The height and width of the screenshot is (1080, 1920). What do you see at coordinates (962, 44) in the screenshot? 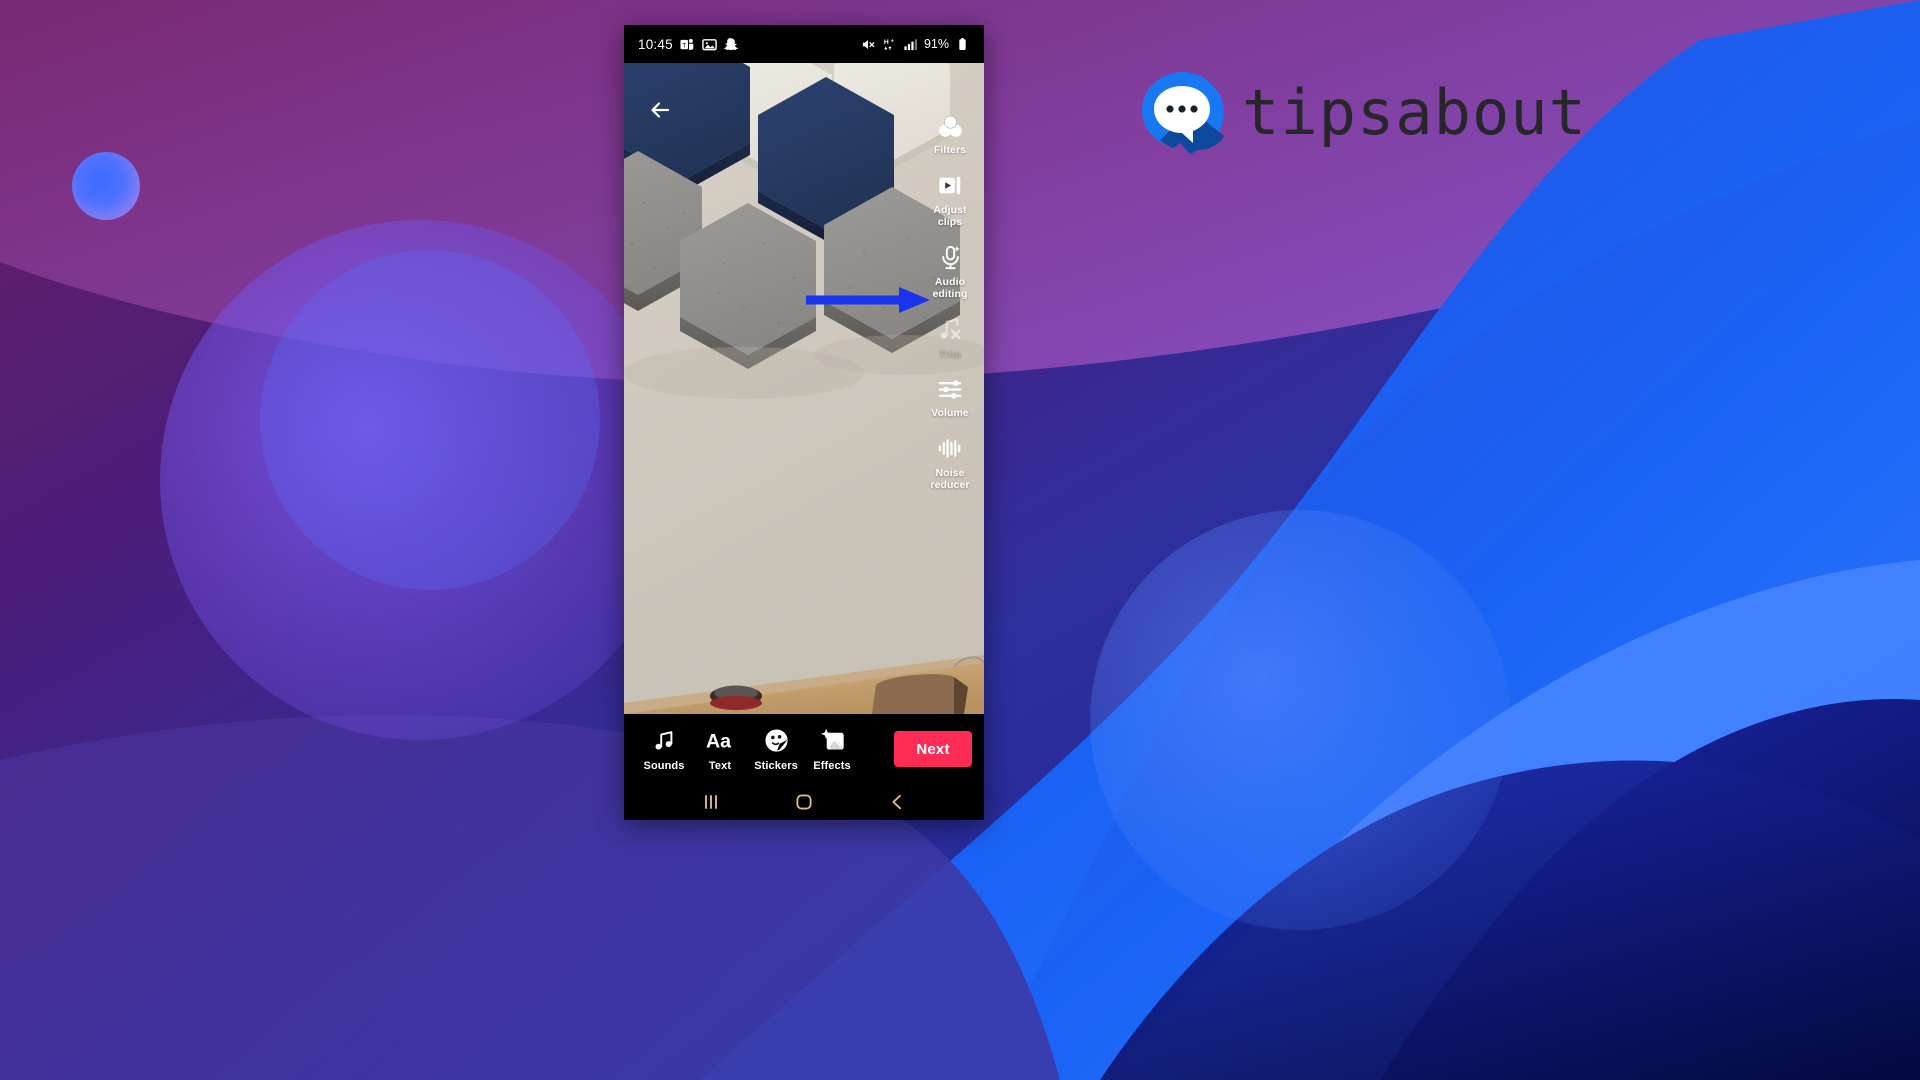
I see `battery-icon` at bounding box center [962, 44].